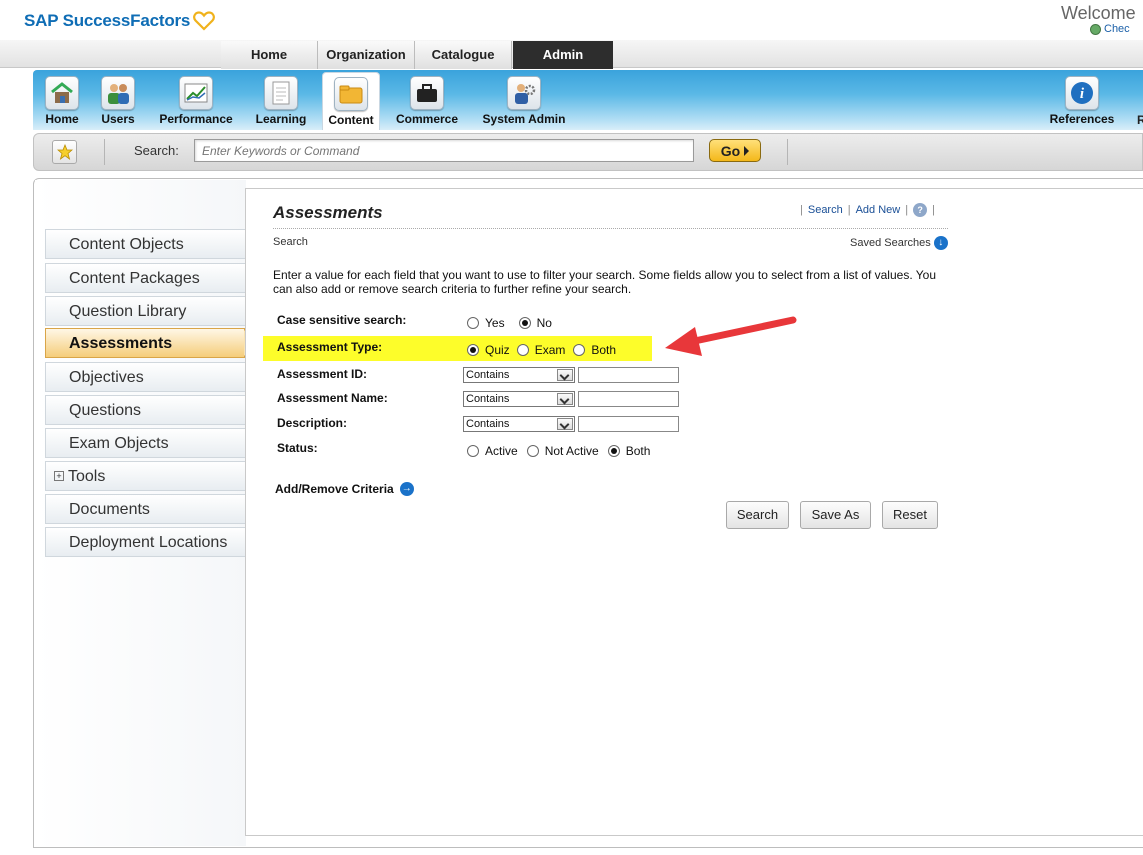 Image resolution: width=1143 pixels, height=855 pixels. What do you see at coordinates (297, 448) in the screenshot?
I see `status-label: Status:` at bounding box center [297, 448].